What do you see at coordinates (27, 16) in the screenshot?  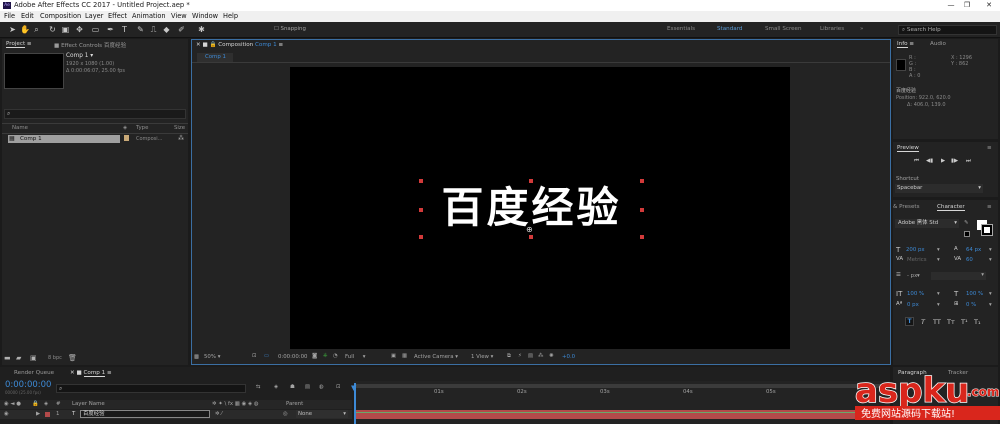 I see `menu-edit: Edit` at bounding box center [27, 16].